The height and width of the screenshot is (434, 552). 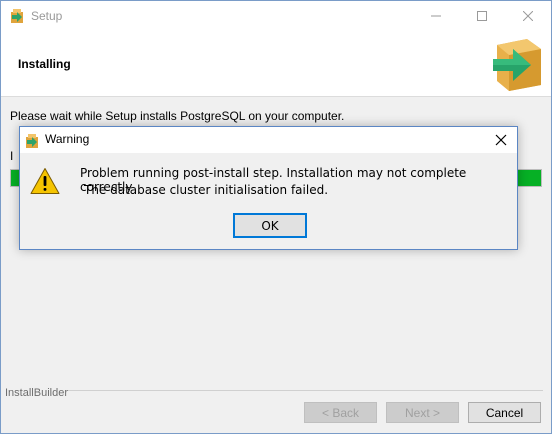 I want to click on minimize-icon, so click(x=436, y=16).